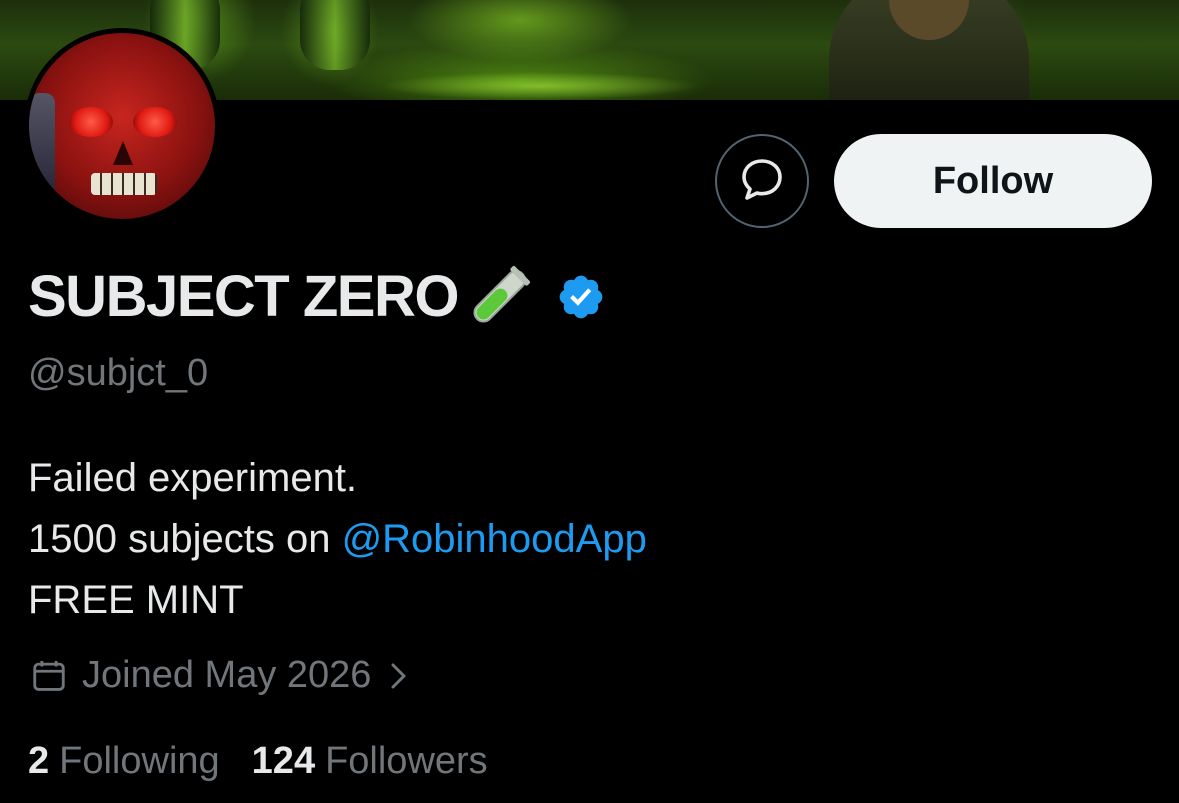 This screenshot has width=1179, height=803. I want to click on bio-line: Failed experiment., so click(193, 478).